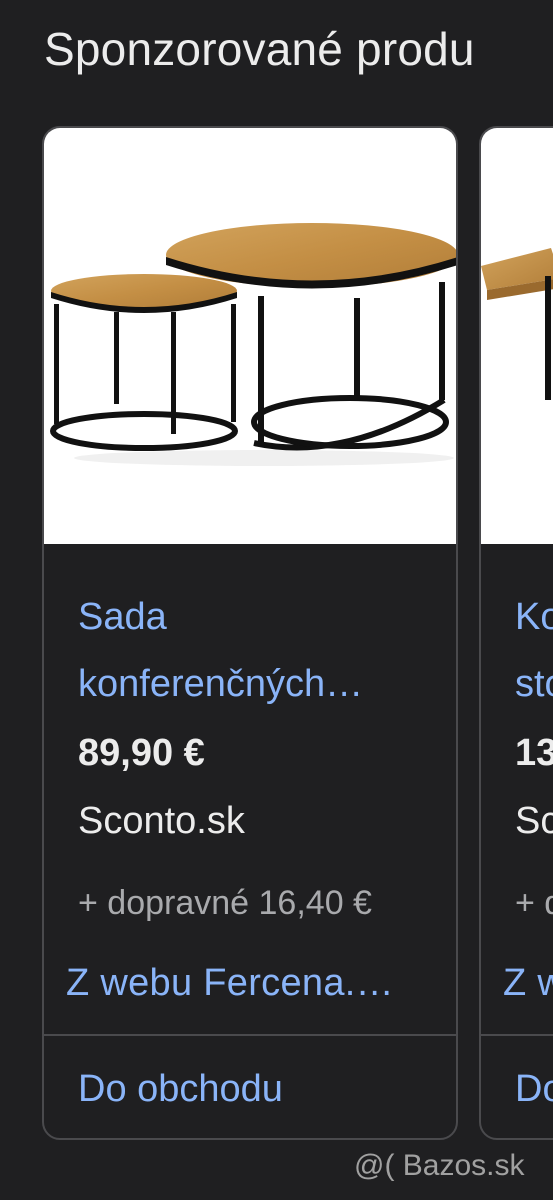 Image resolution: width=553 pixels, height=1200 pixels. What do you see at coordinates (517, 324) in the screenshot?
I see `rectangular-coffee-table-image` at bounding box center [517, 324].